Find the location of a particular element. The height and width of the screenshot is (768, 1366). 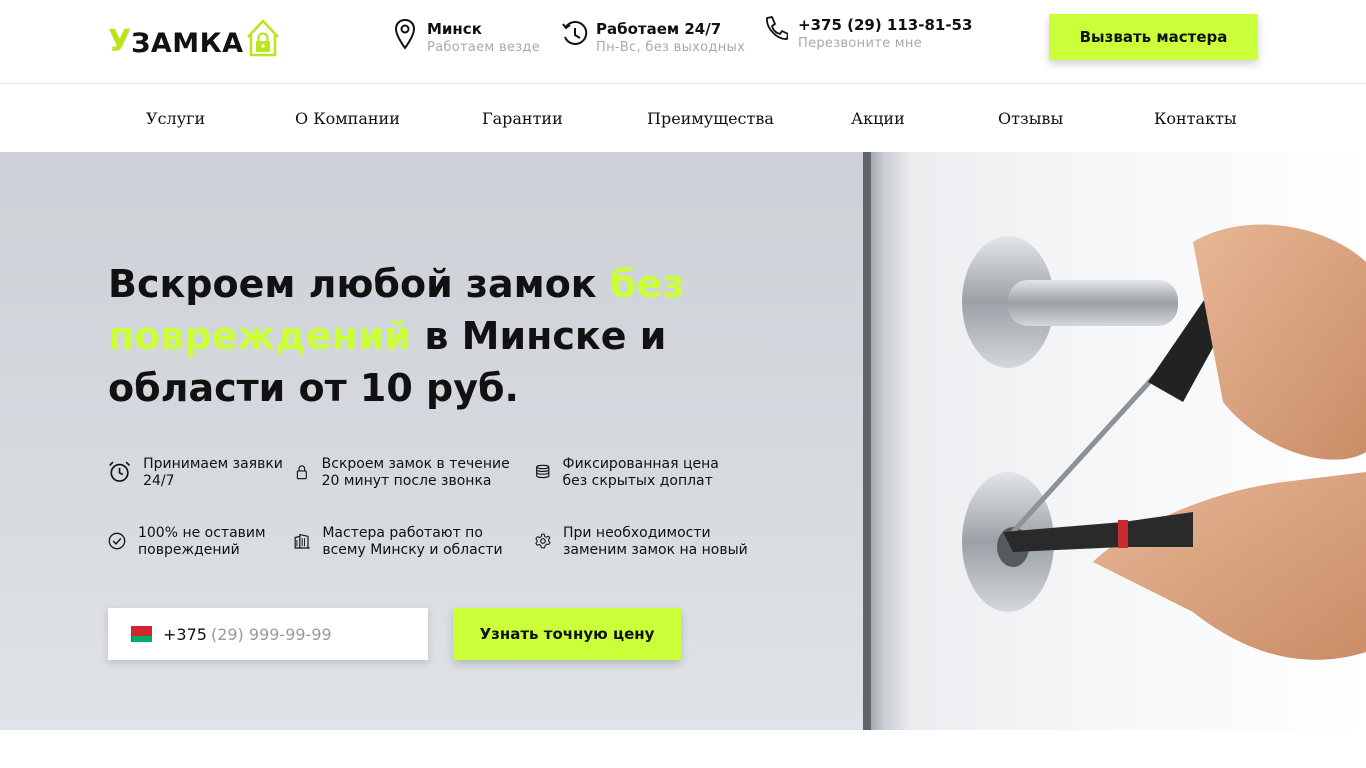

nav-item-about: О Компании is located at coordinates (347, 118).